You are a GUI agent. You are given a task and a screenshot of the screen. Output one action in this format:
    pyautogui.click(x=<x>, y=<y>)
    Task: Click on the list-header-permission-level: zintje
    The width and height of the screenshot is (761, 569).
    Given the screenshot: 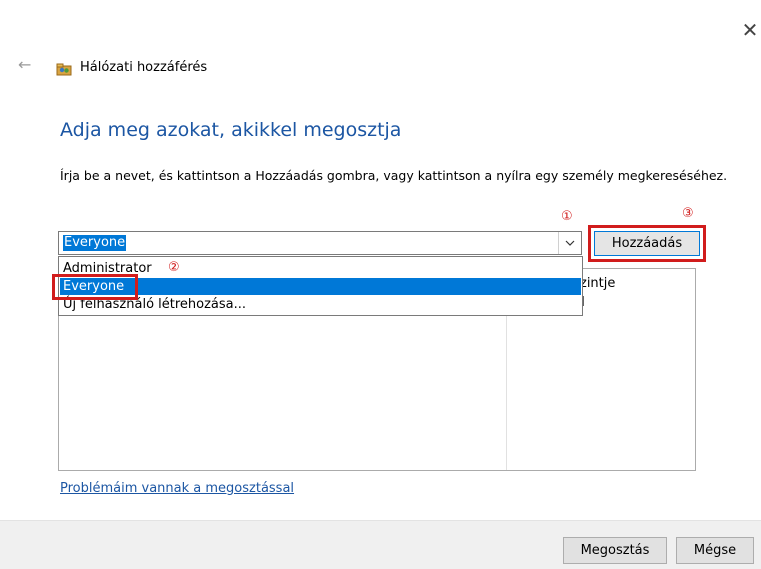 What is the action you would take?
    pyautogui.click(x=598, y=283)
    